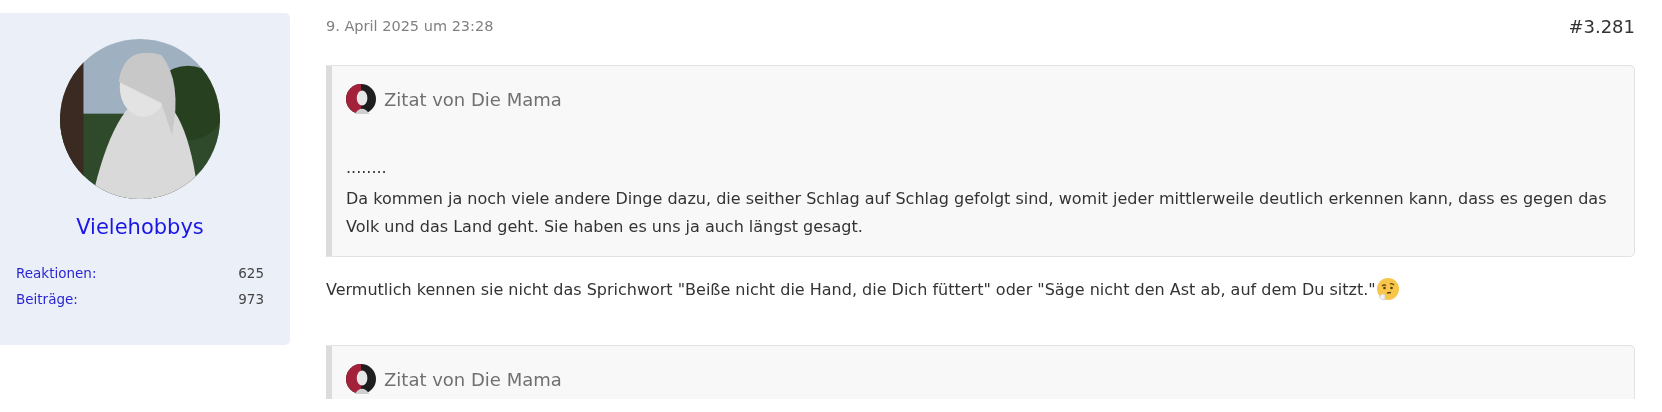 The height and width of the screenshot is (412, 1662). What do you see at coordinates (251, 299) in the screenshot?
I see `stat-value: 973` at bounding box center [251, 299].